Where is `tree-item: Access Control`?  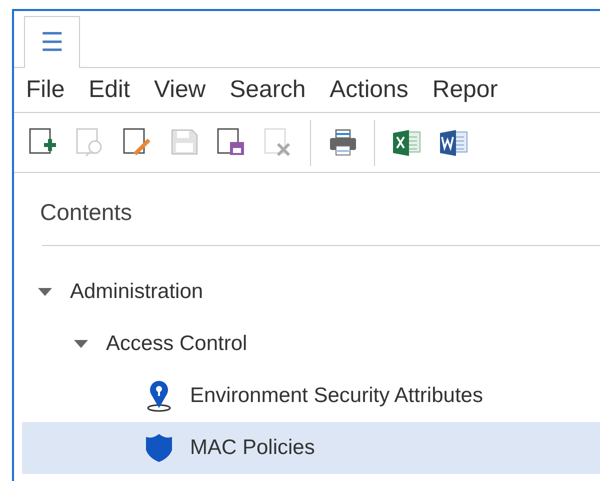 tree-item: Access Control is located at coordinates (177, 344).